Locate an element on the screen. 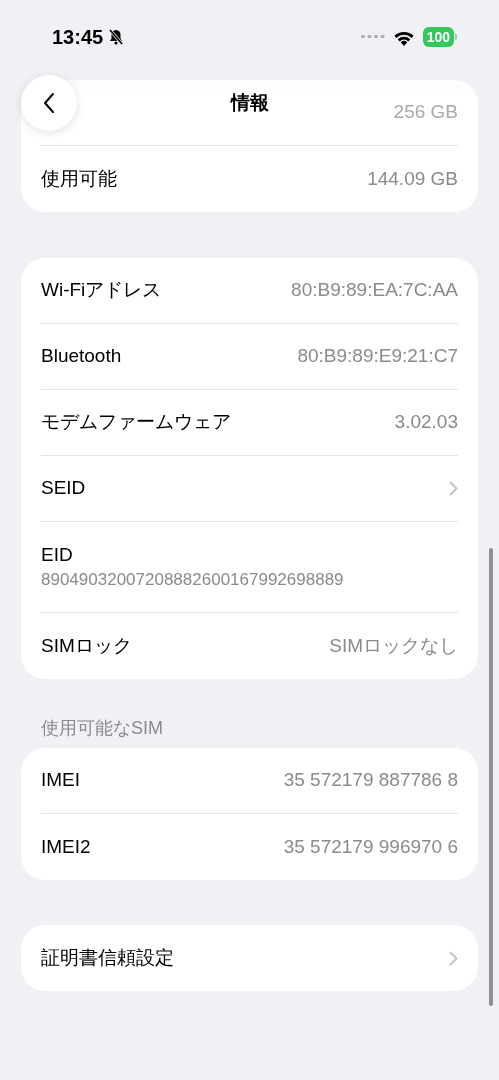  back-chevron-icon is located at coordinates (49, 103).